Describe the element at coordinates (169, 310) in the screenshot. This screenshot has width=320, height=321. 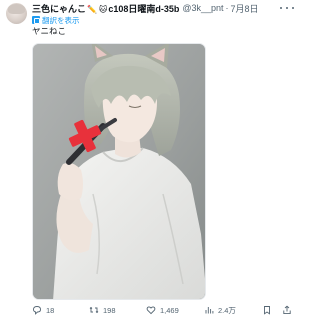
I see `like-count: 1,469` at that location.